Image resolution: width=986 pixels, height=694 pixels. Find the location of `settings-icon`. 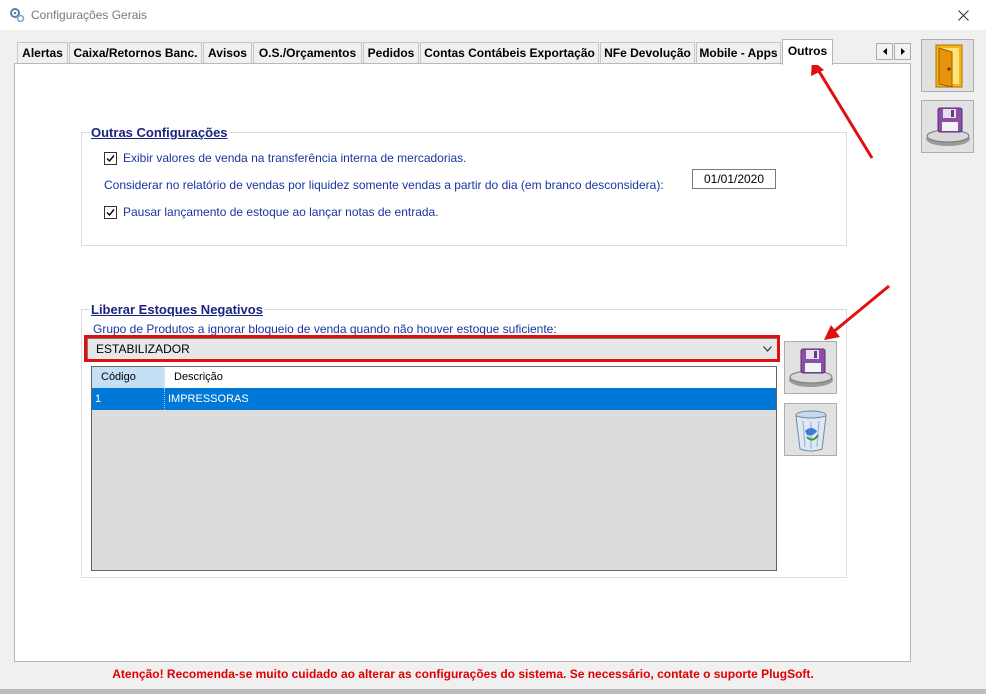

settings-icon is located at coordinates (17, 15).